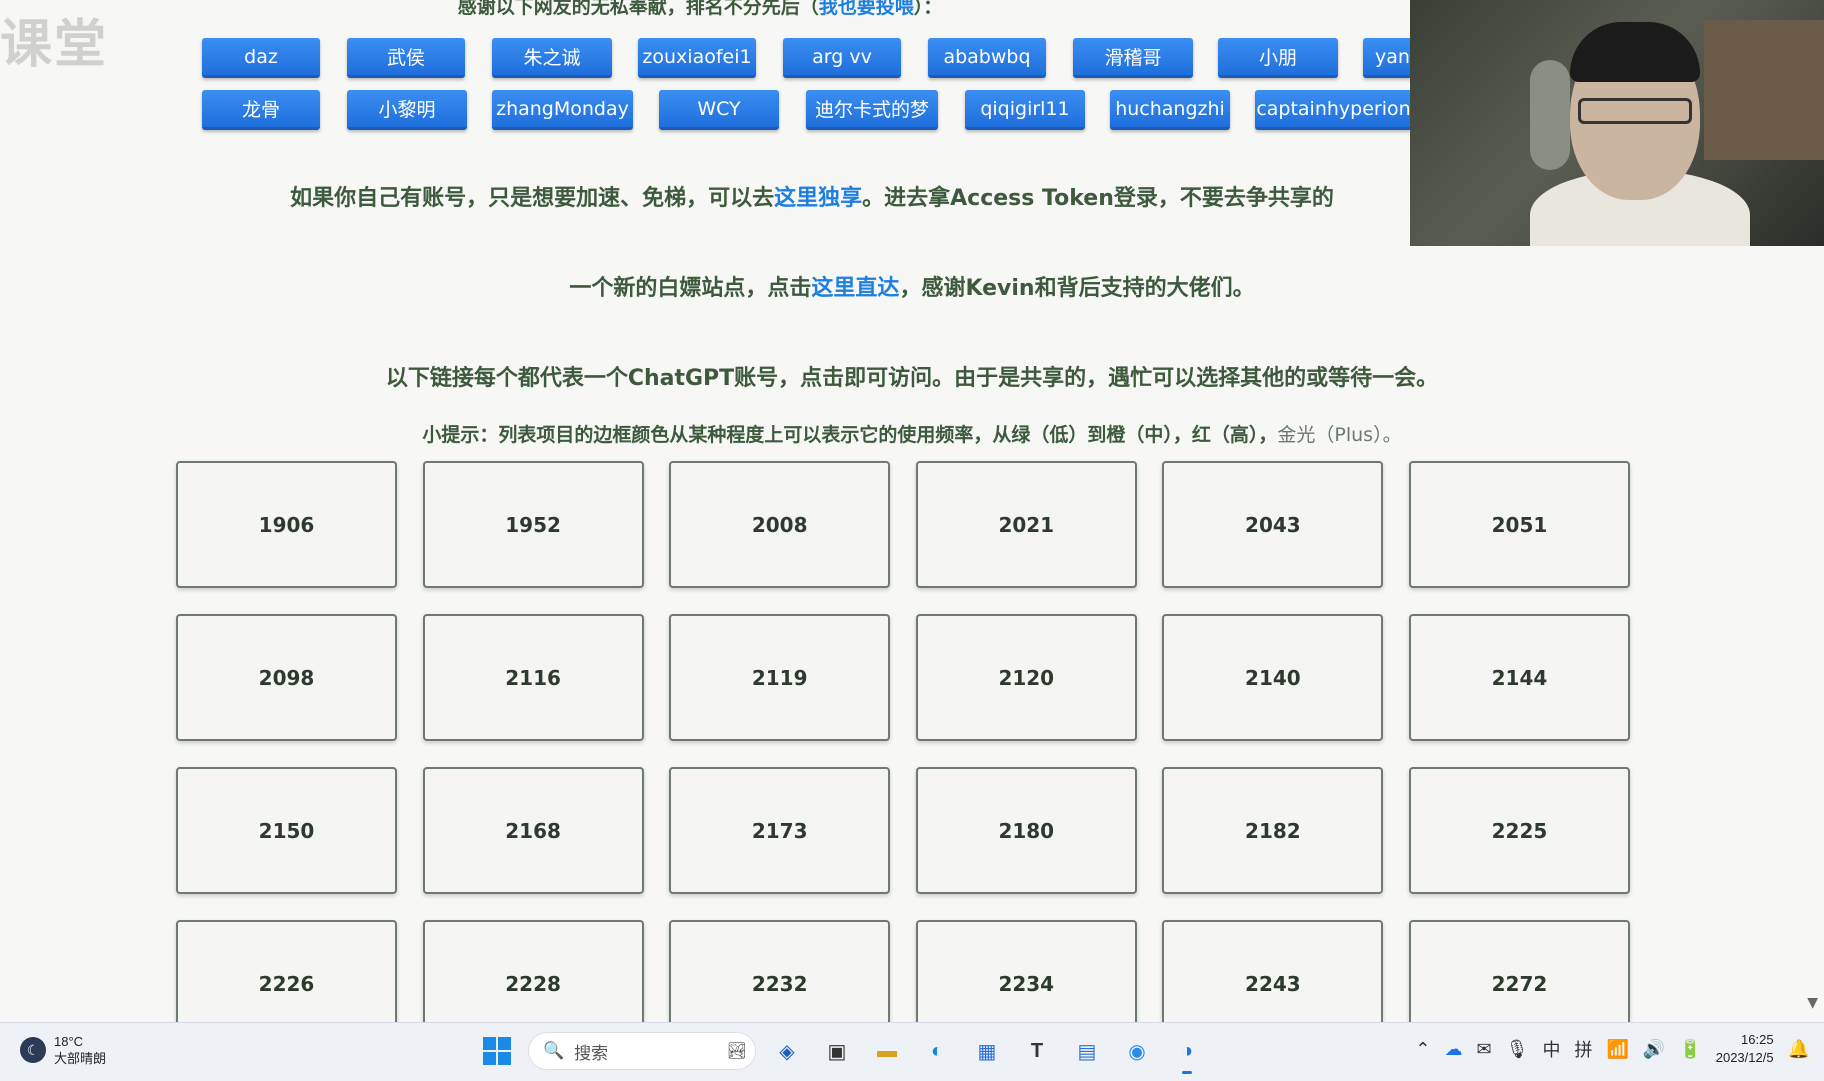  I want to click on date: 2023/12/5, so click(1744, 1057).